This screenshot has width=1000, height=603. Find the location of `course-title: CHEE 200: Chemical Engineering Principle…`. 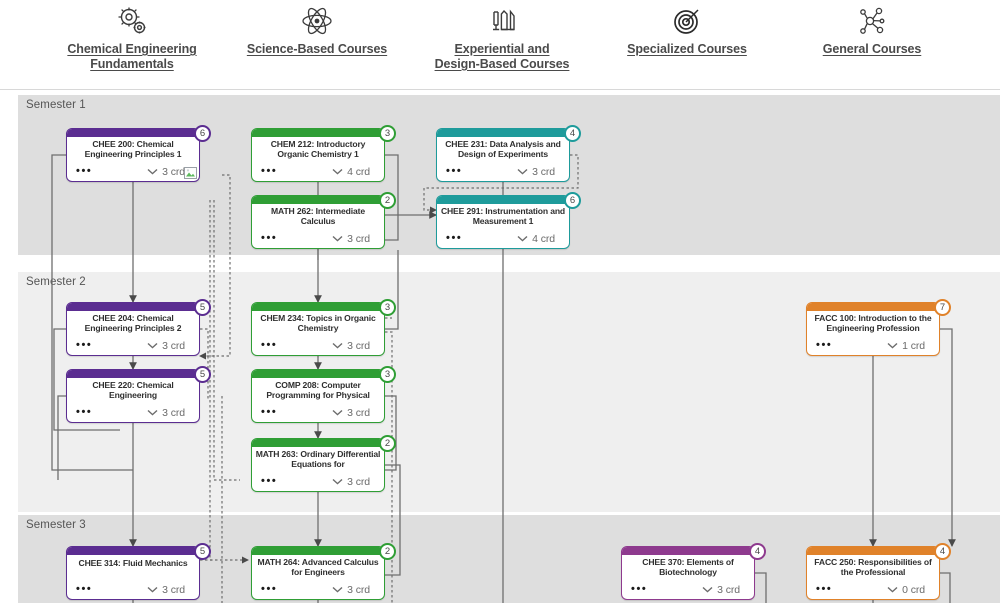

course-title: CHEE 200: Chemical Engineering Principle… is located at coordinates (133, 149).